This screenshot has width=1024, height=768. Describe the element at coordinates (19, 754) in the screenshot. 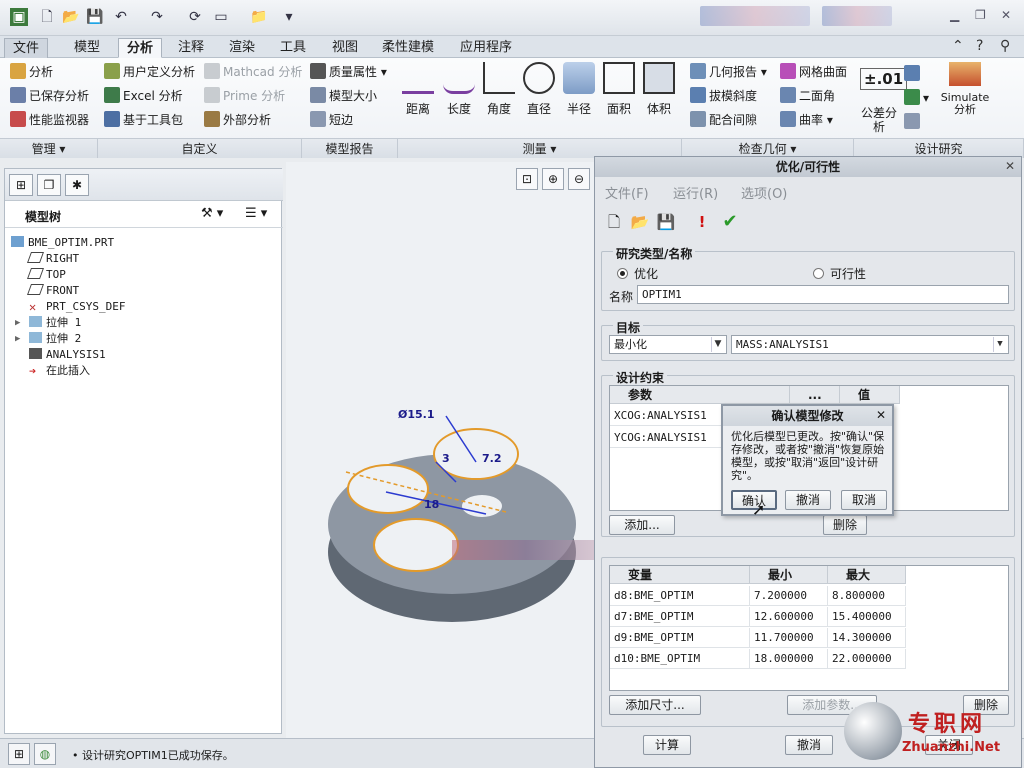

I see `navigator-toggle-icon: ⊞` at that location.